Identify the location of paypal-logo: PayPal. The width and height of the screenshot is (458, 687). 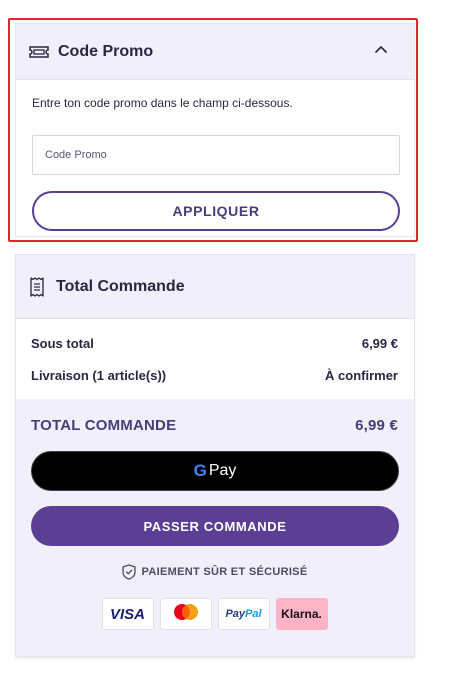
(243, 614).